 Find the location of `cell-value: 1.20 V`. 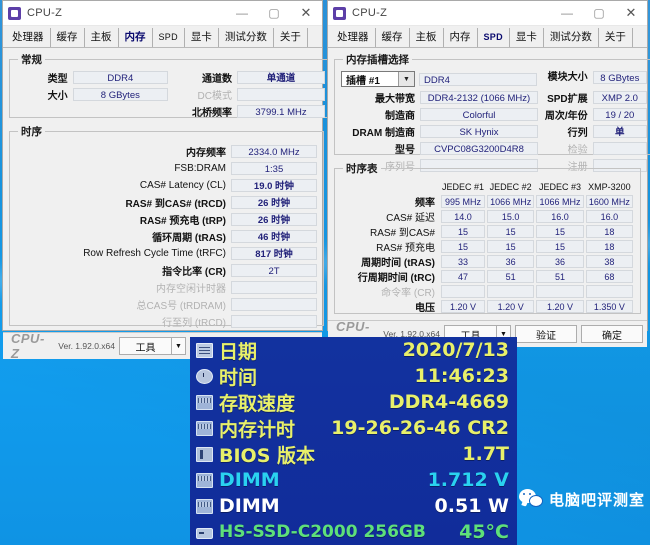

cell-value: 1.20 V is located at coordinates (560, 306).